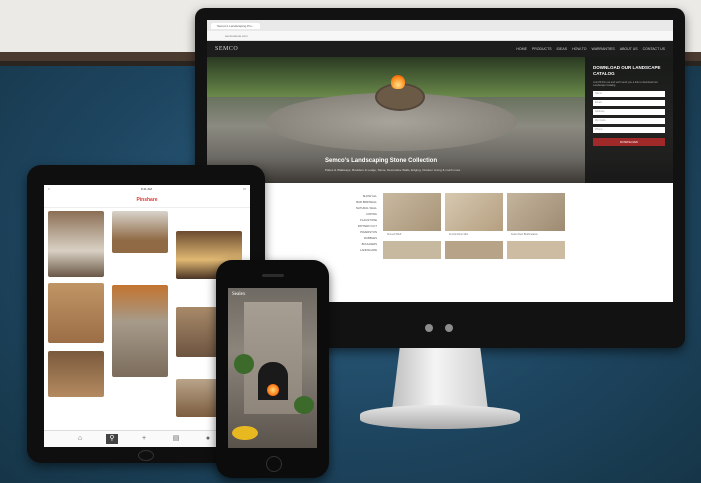 The height and width of the screenshot is (483, 701). I want to click on site-logo: SEMCO, so click(226, 49).